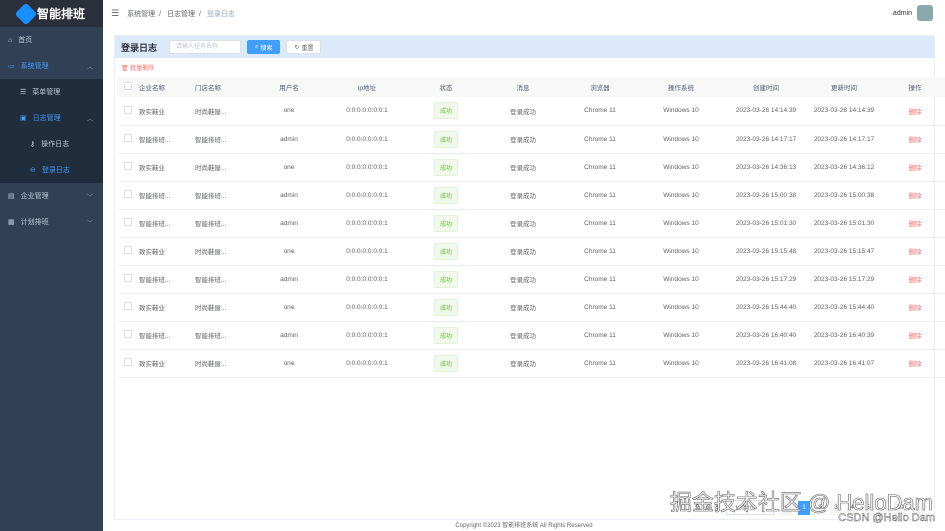  Describe the element at coordinates (264, 47) in the screenshot. I see `search-button: ⌕ 搜索` at that location.